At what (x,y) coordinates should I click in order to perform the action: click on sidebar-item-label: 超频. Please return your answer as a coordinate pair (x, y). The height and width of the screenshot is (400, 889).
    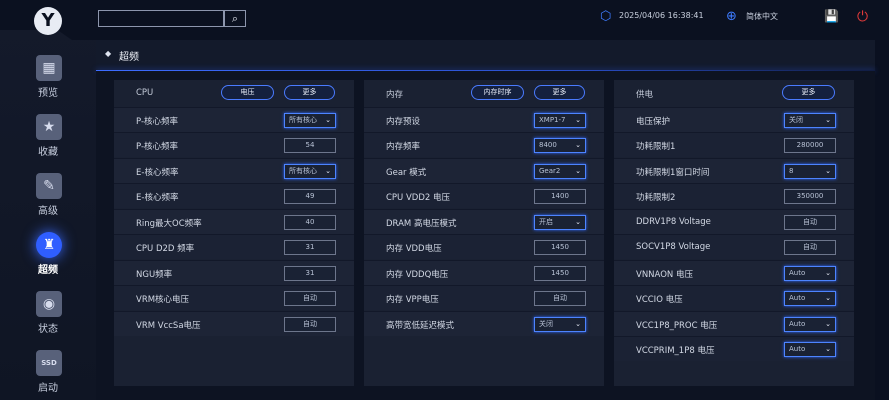
    Looking at the image, I should click on (48, 270).